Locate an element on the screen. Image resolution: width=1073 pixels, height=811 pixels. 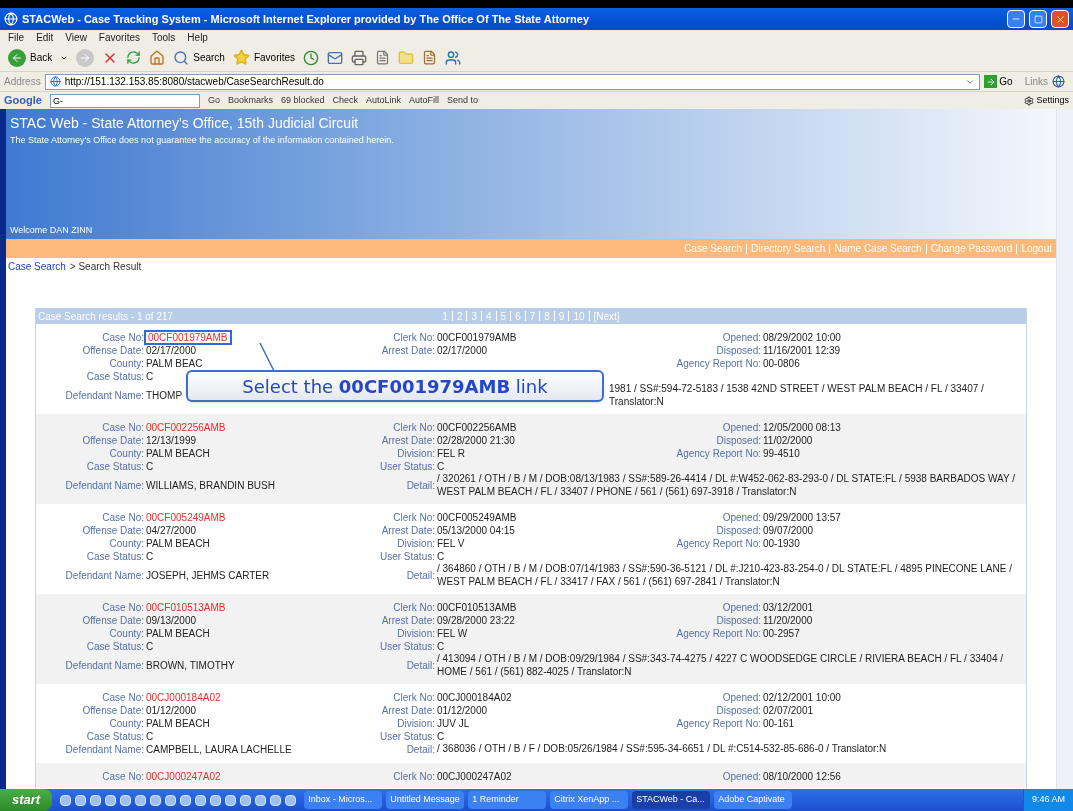
case-number-link: 00CJ000247A02 is located at coordinates (183, 776).